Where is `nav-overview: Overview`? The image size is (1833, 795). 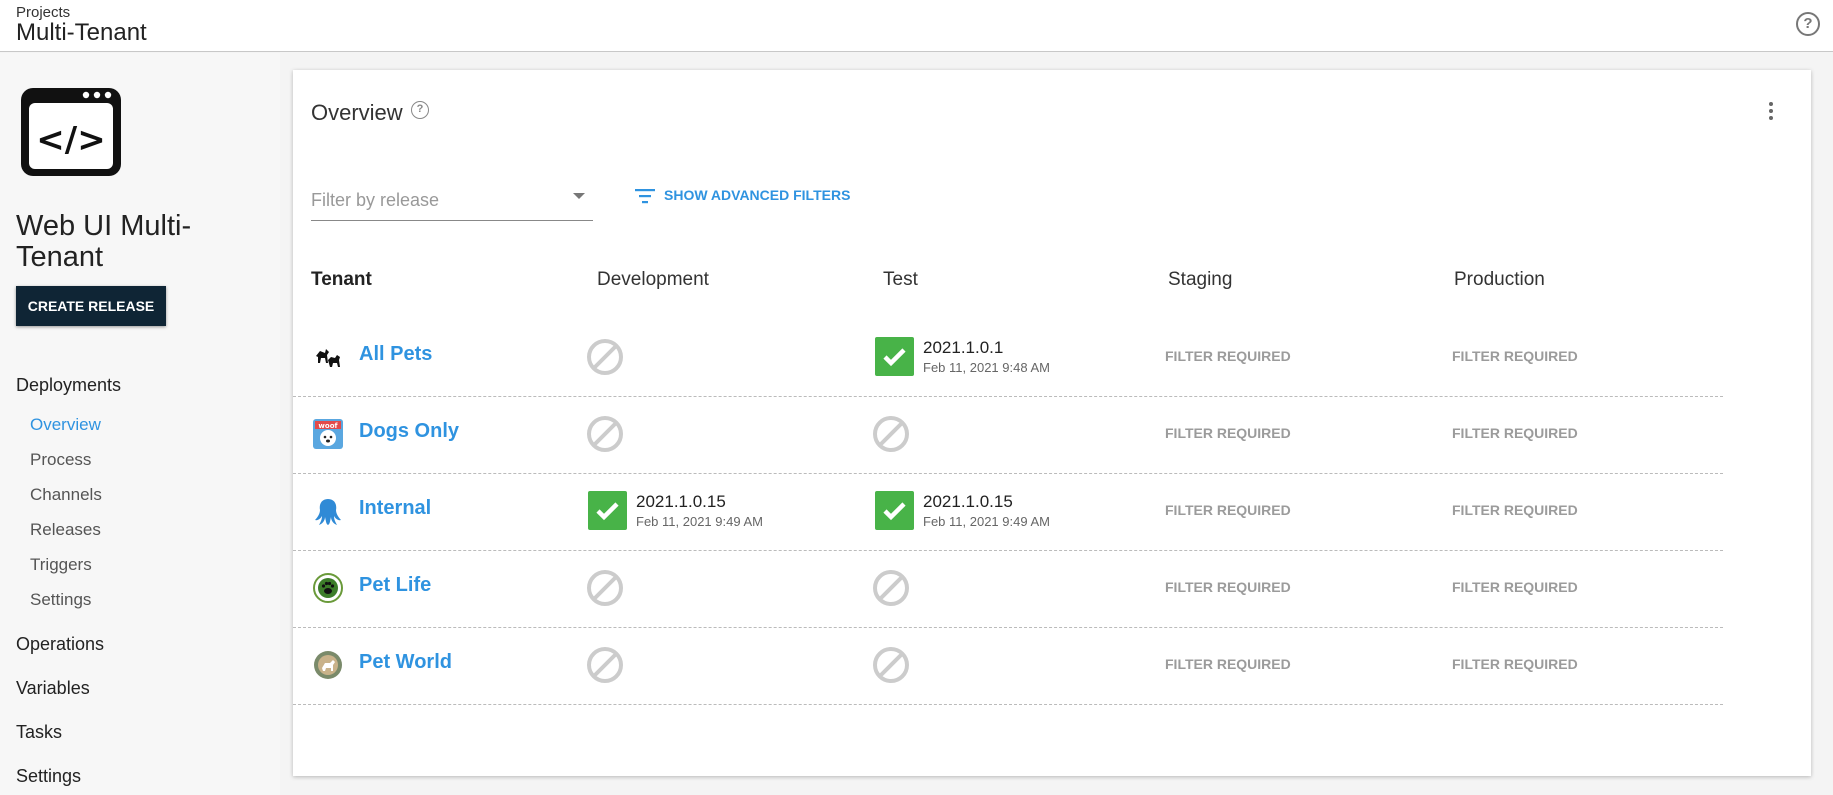
nav-overview: Overview is located at coordinates (65, 425).